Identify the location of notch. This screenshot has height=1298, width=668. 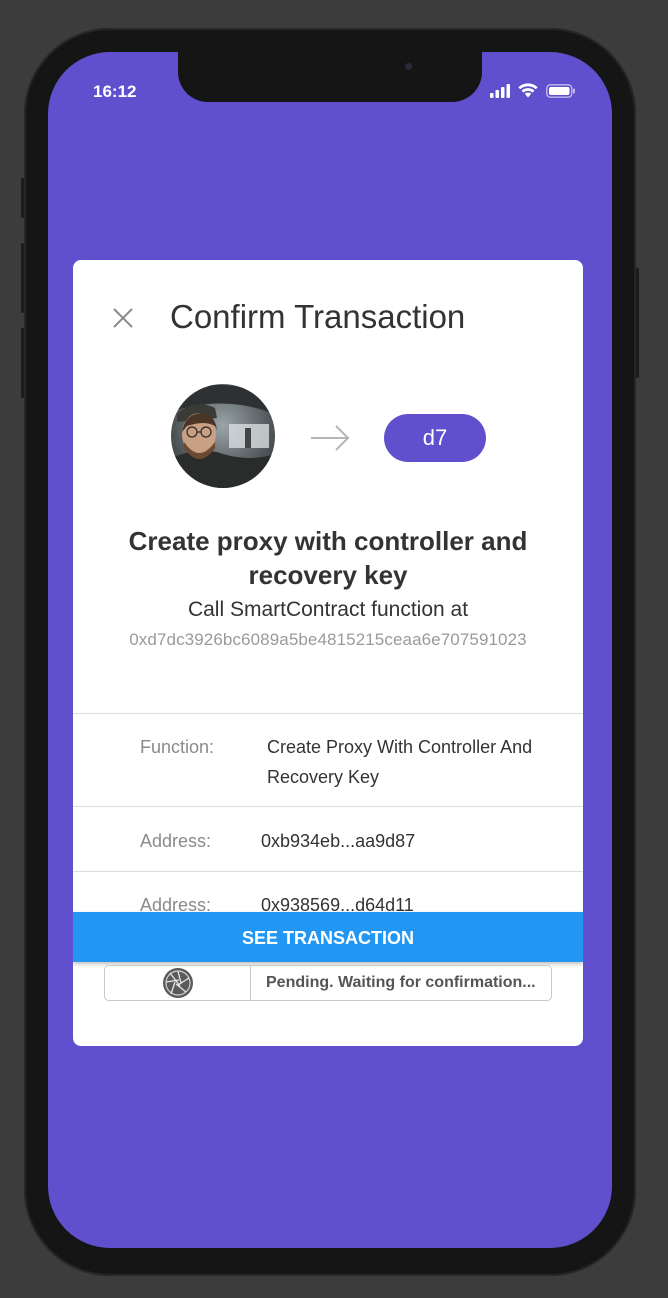
(330, 77).